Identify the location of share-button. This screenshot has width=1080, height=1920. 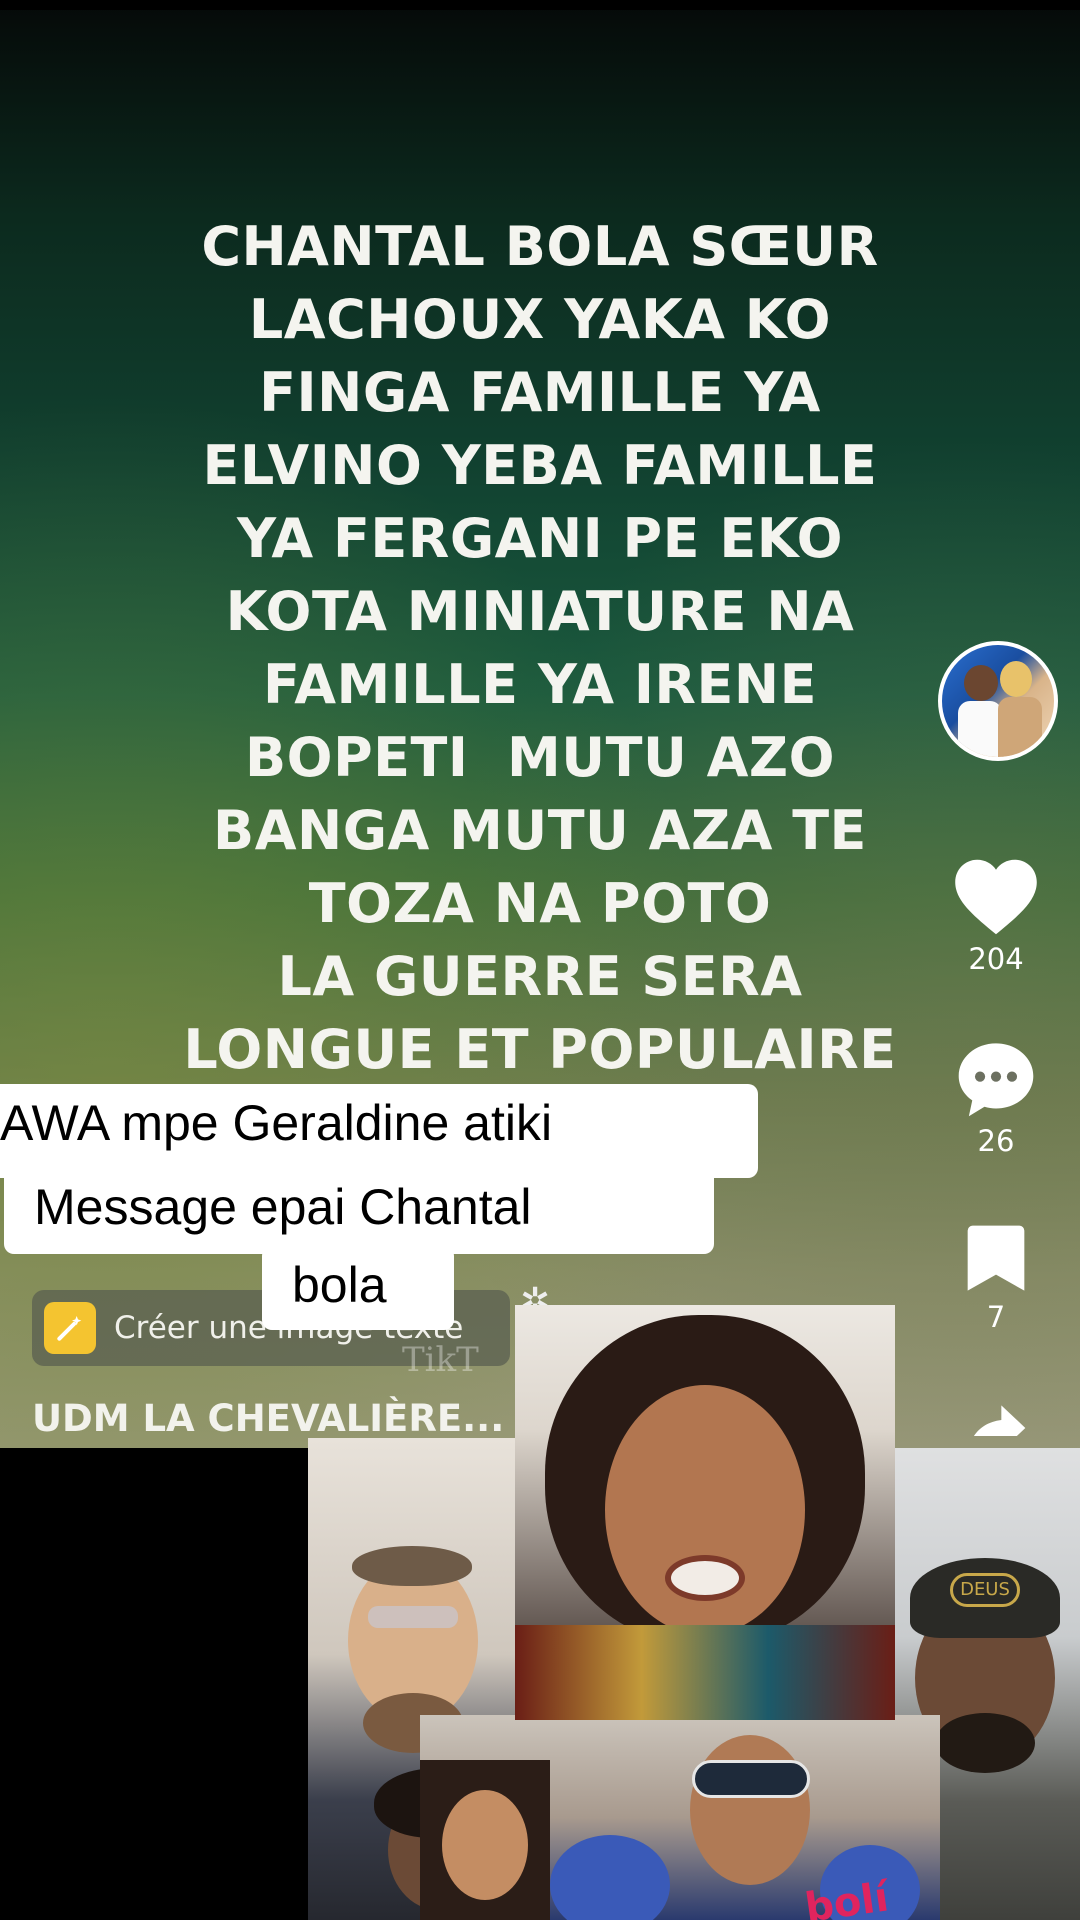
(996, 1419).